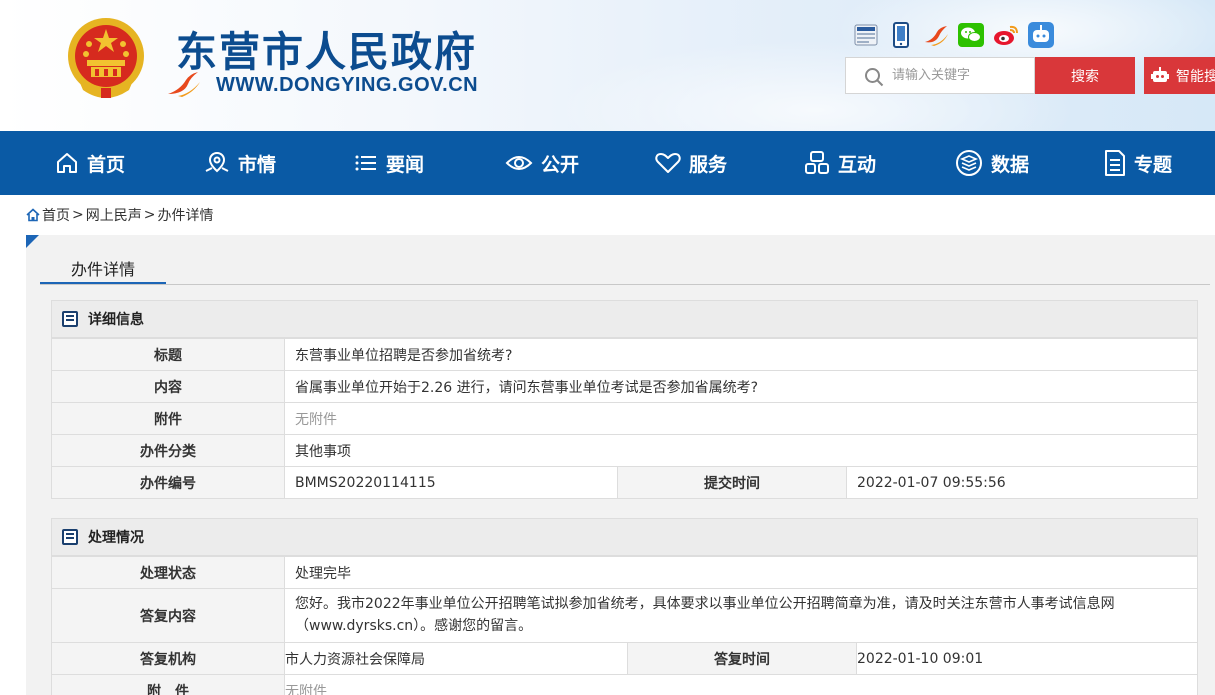  I want to click on robot-icon, so click(1041, 35).